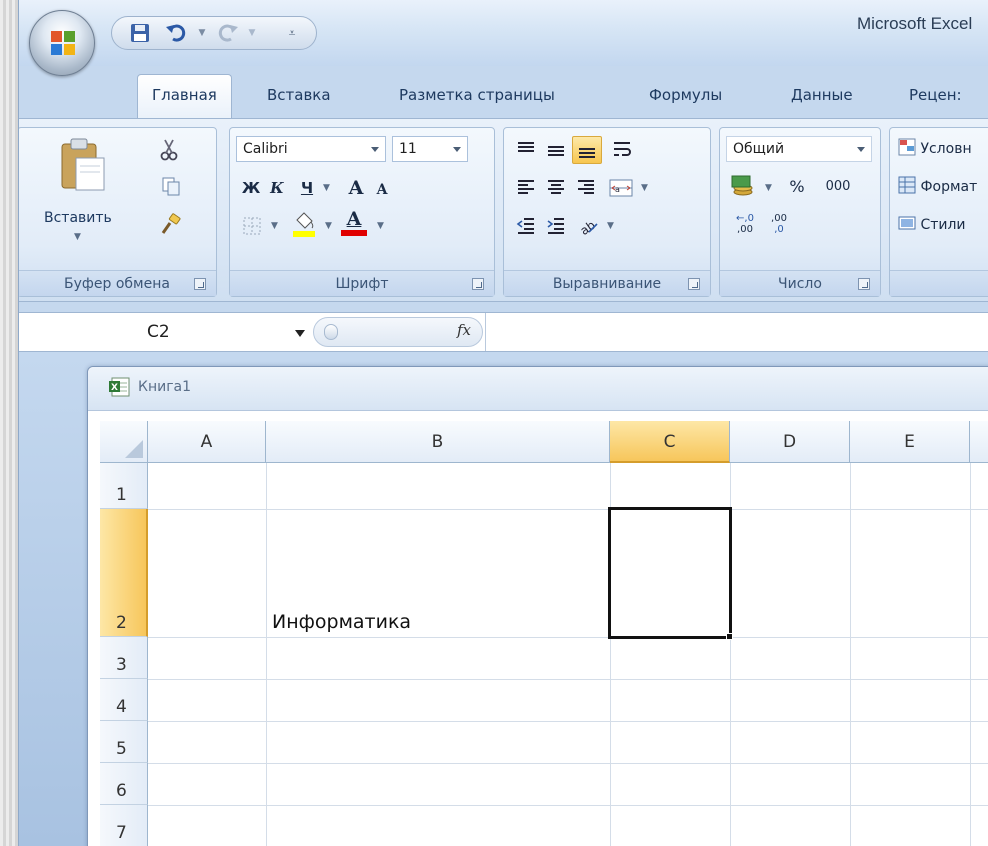 Image resolution: width=988 pixels, height=846 pixels. I want to click on column-header-c: C, so click(670, 442).